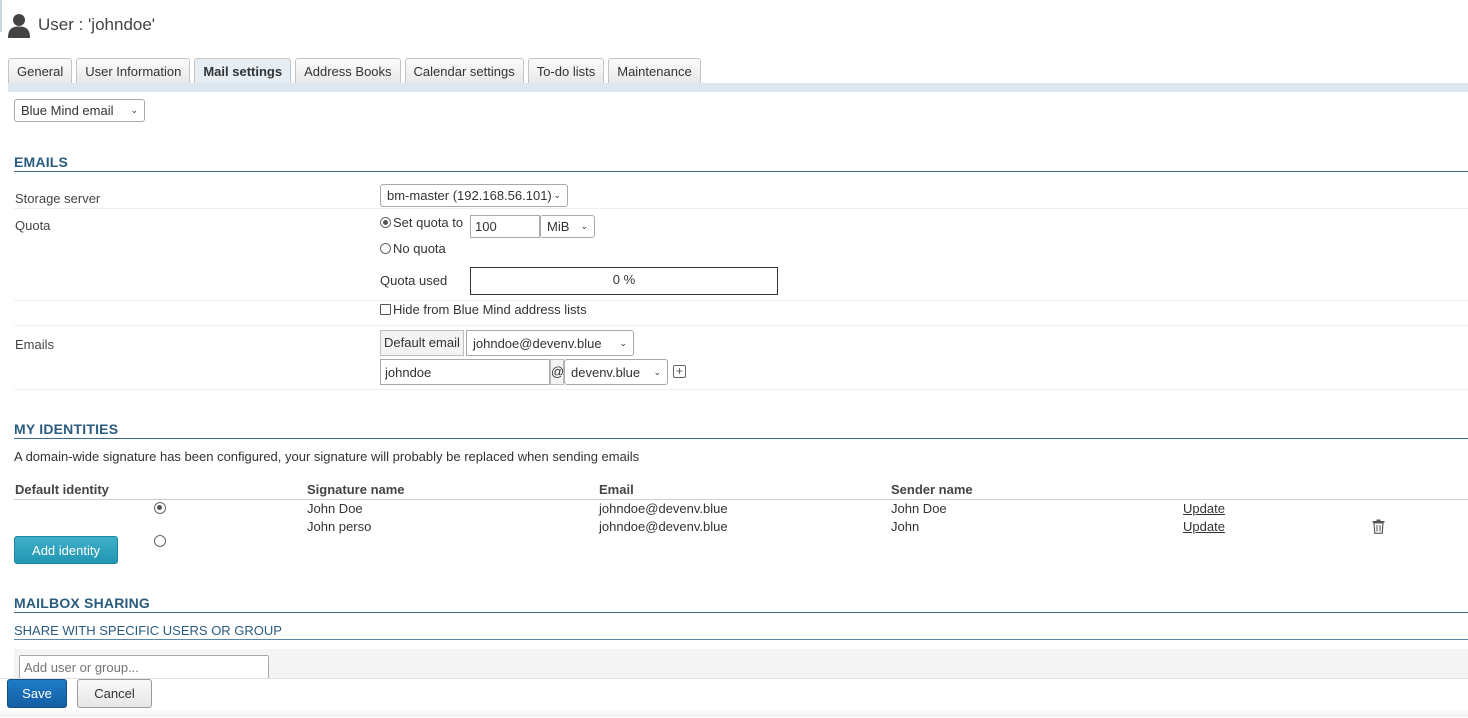 The width and height of the screenshot is (1468, 718). Describe the element at coordinates (348, 70) in the screenshot. I see `tab-address-books: Address Books` at that location.